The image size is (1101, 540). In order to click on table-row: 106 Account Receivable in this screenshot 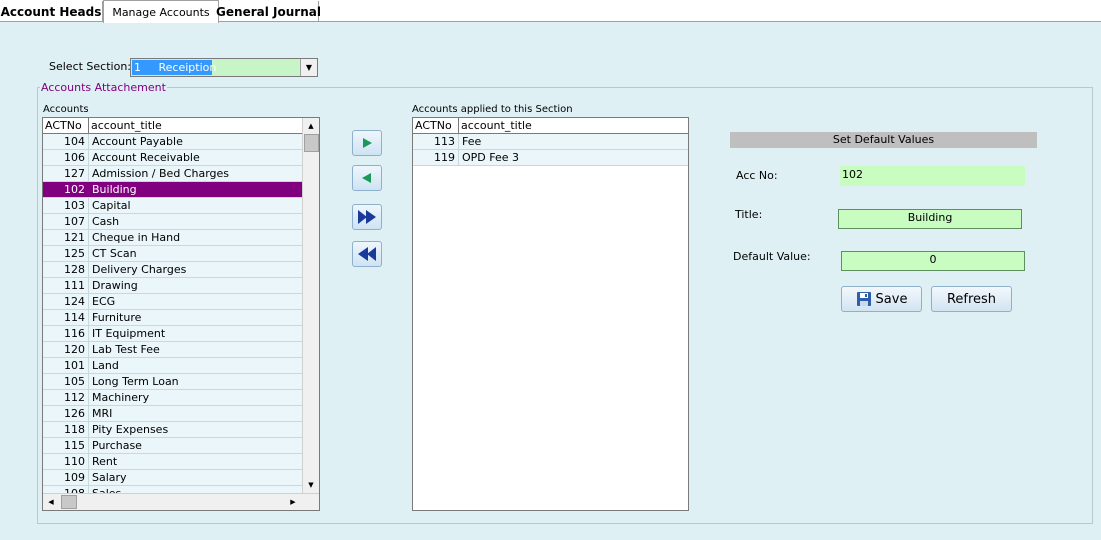, I will do `click(173, 158)`.